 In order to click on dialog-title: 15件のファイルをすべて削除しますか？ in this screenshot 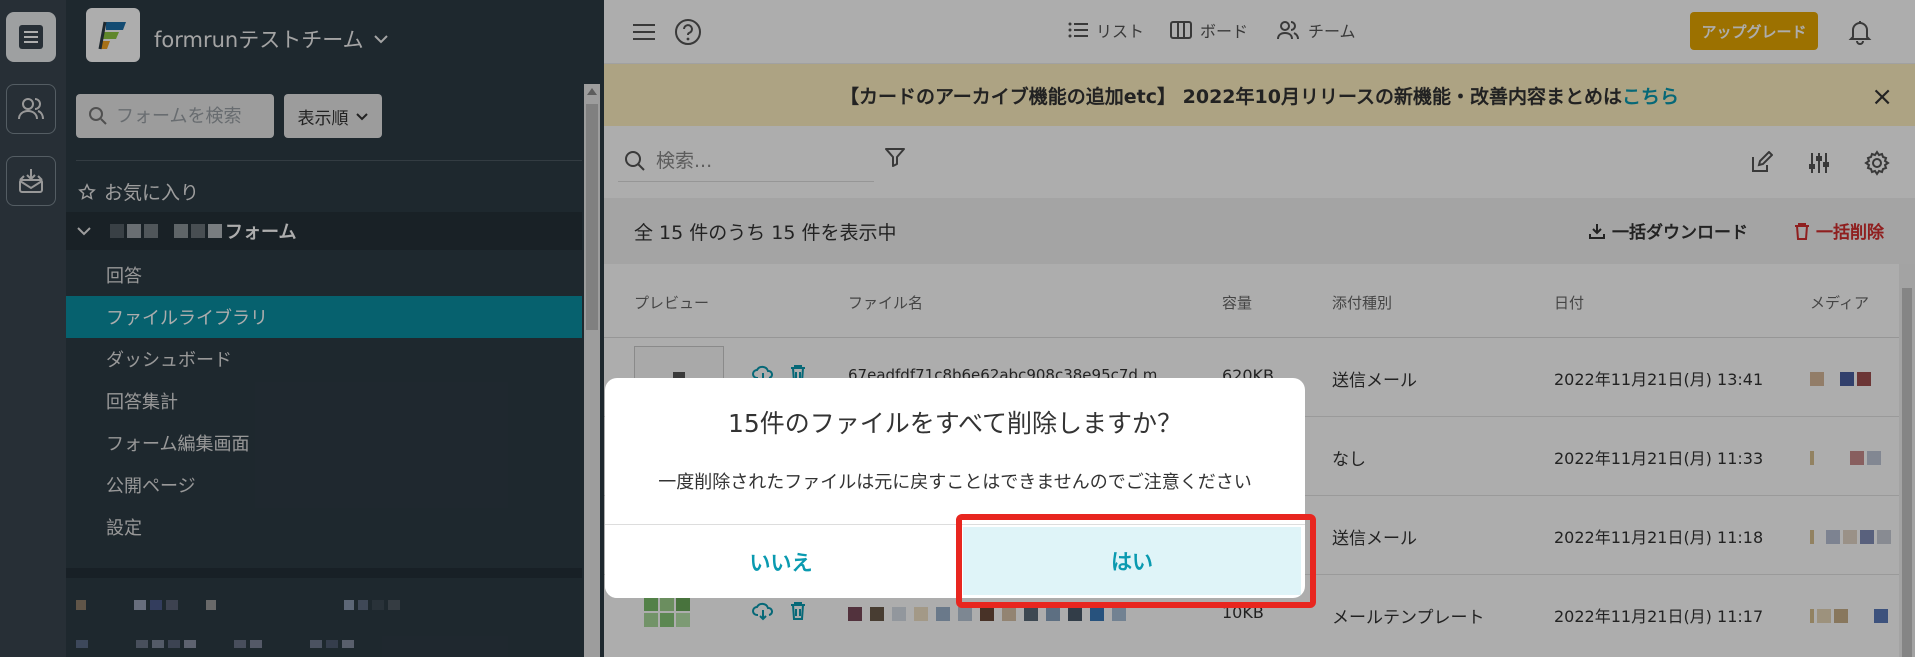, I will do `click(955, 423)`.